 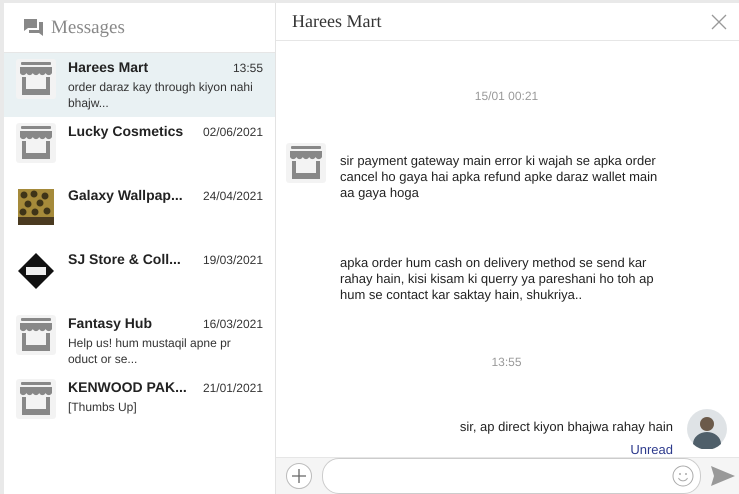 What do you see at coordinates (103, 407) in the screenshot?
I see `message-preview: [Thumbs Up]` at bounding box center [103, 407].